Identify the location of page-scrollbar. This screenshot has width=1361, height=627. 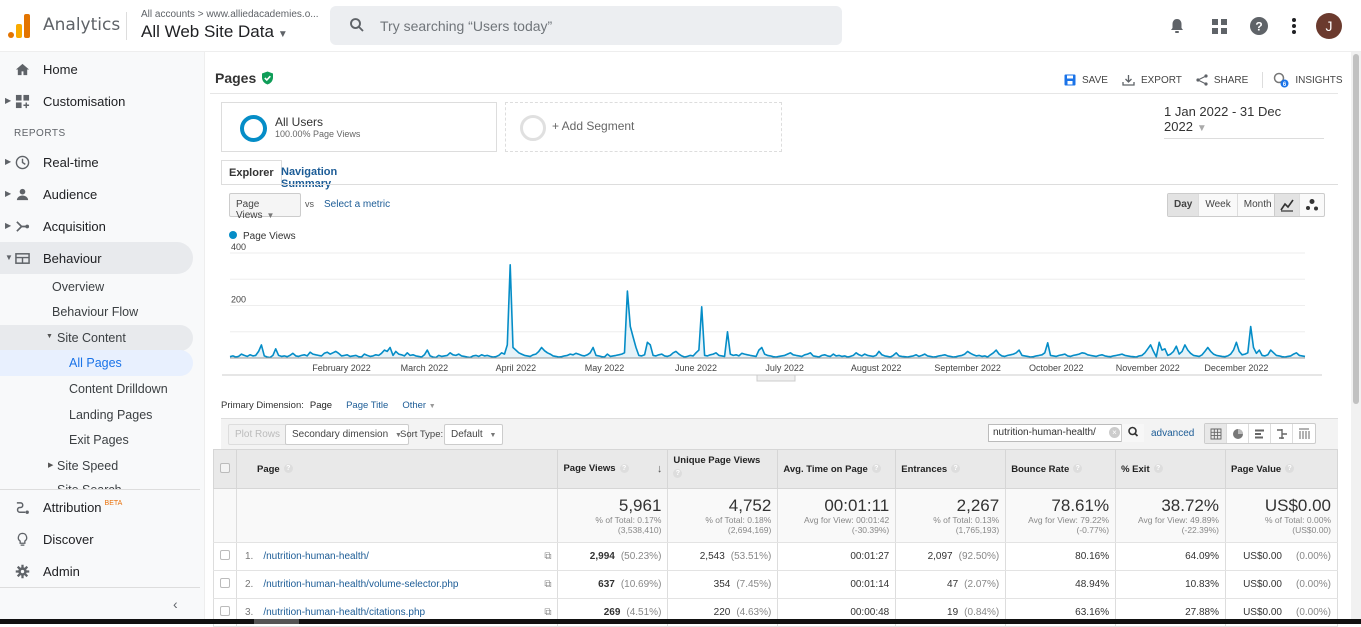
(1356, 338).